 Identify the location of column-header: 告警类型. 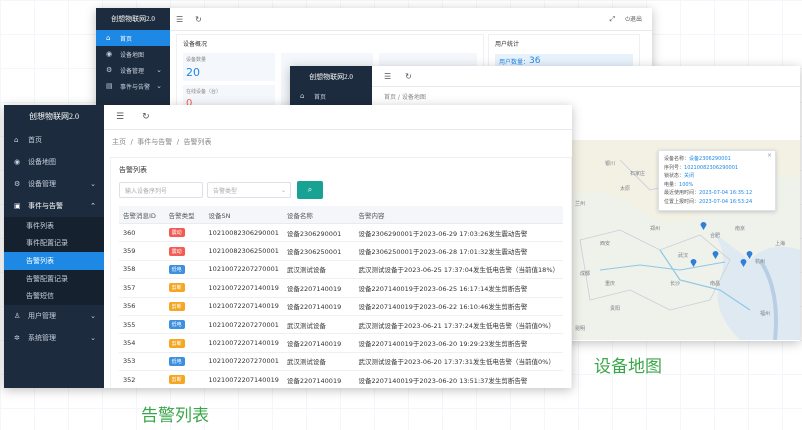
(184, 215).